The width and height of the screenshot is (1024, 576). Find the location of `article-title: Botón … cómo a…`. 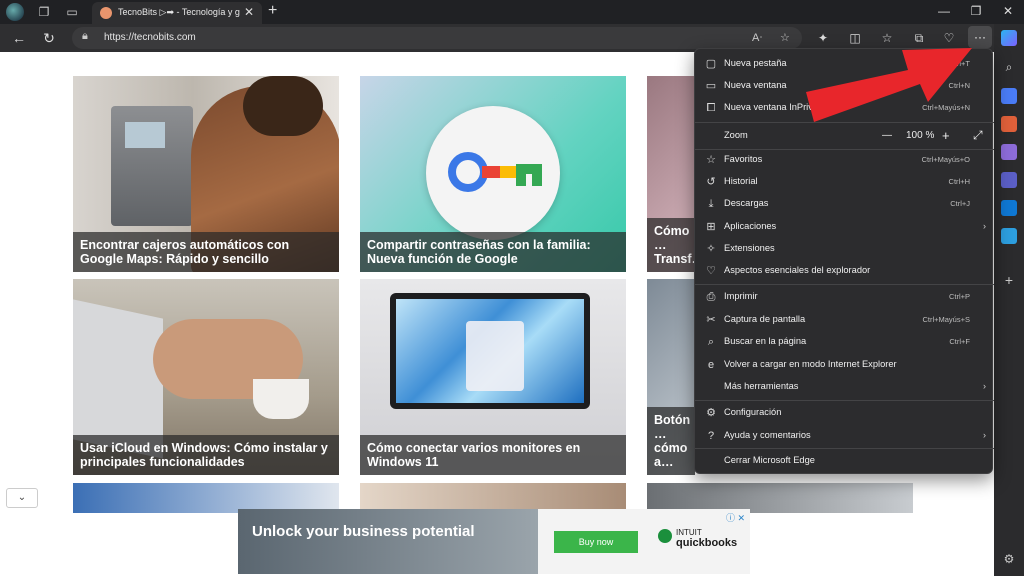

article-title: Botón … cómo a… is located at coordinates (671, 441).